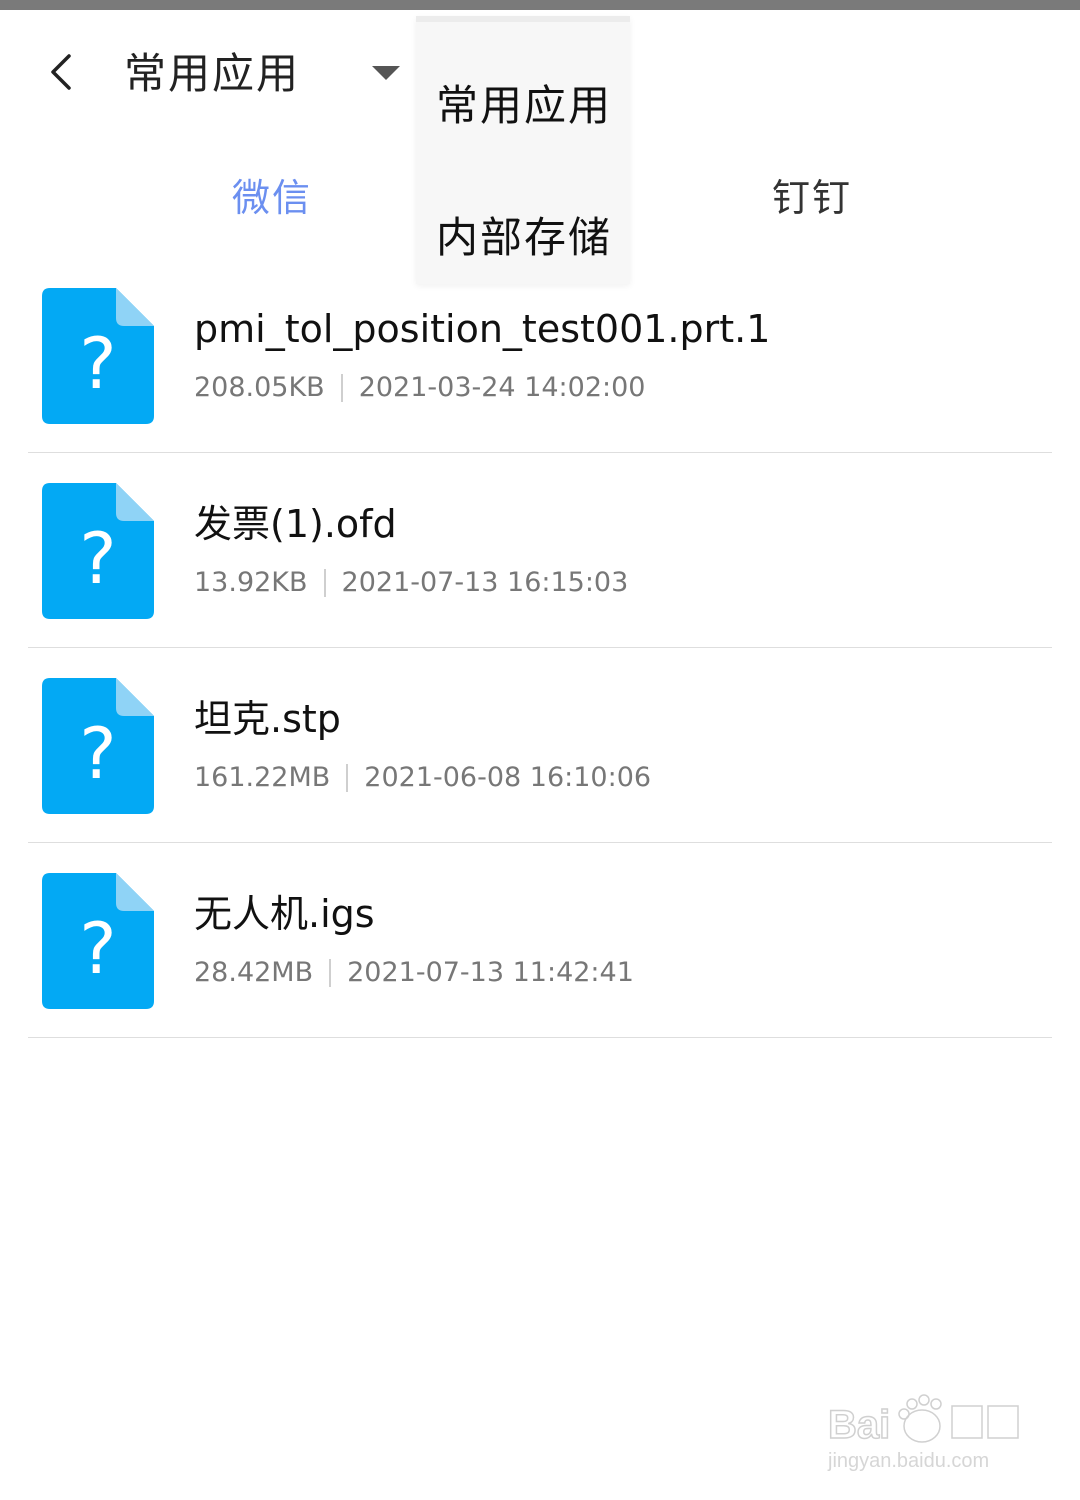  I want to click on file-date: 2021-06-08 16:10:06, so click(508, 777).